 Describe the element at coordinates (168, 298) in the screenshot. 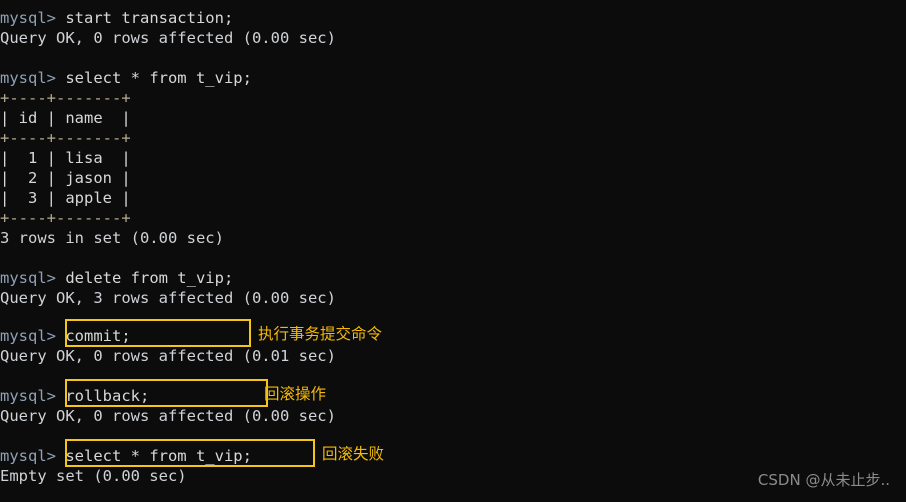

I see `terminal-output-line: Query OK, 3 rows affected (0.00 sec)` at that location.